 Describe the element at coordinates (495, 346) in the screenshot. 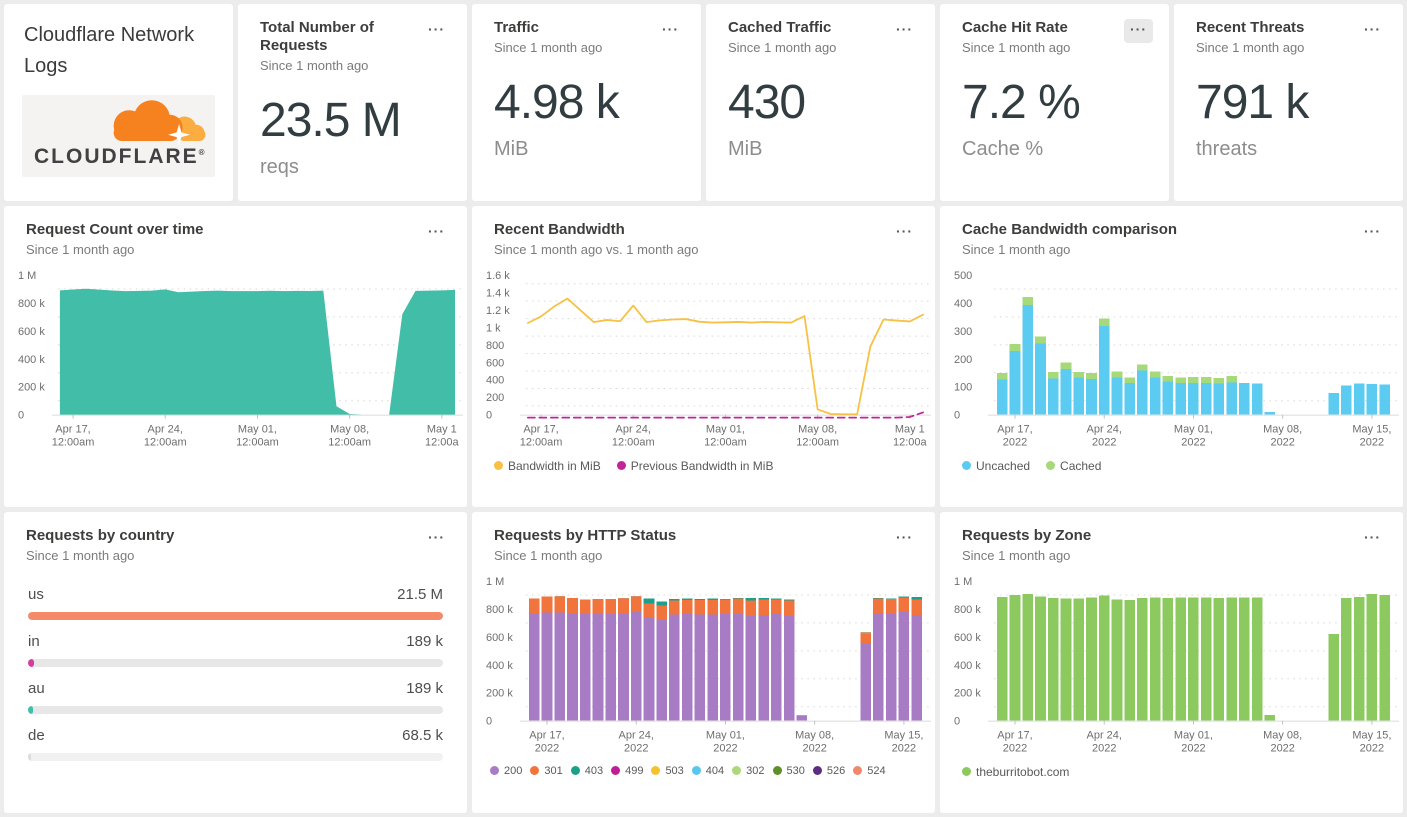

I see `svg-text: 800` at that location.